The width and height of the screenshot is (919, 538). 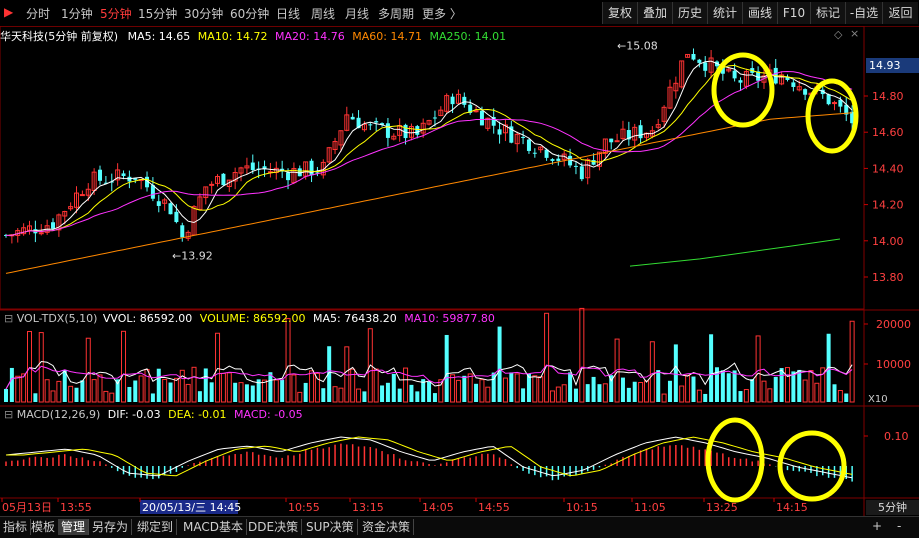 What do you see at coordinates (442, 13) in the screenshot?
I see `tab-period-more: 更多 〉` at bounding box center [442, 13].